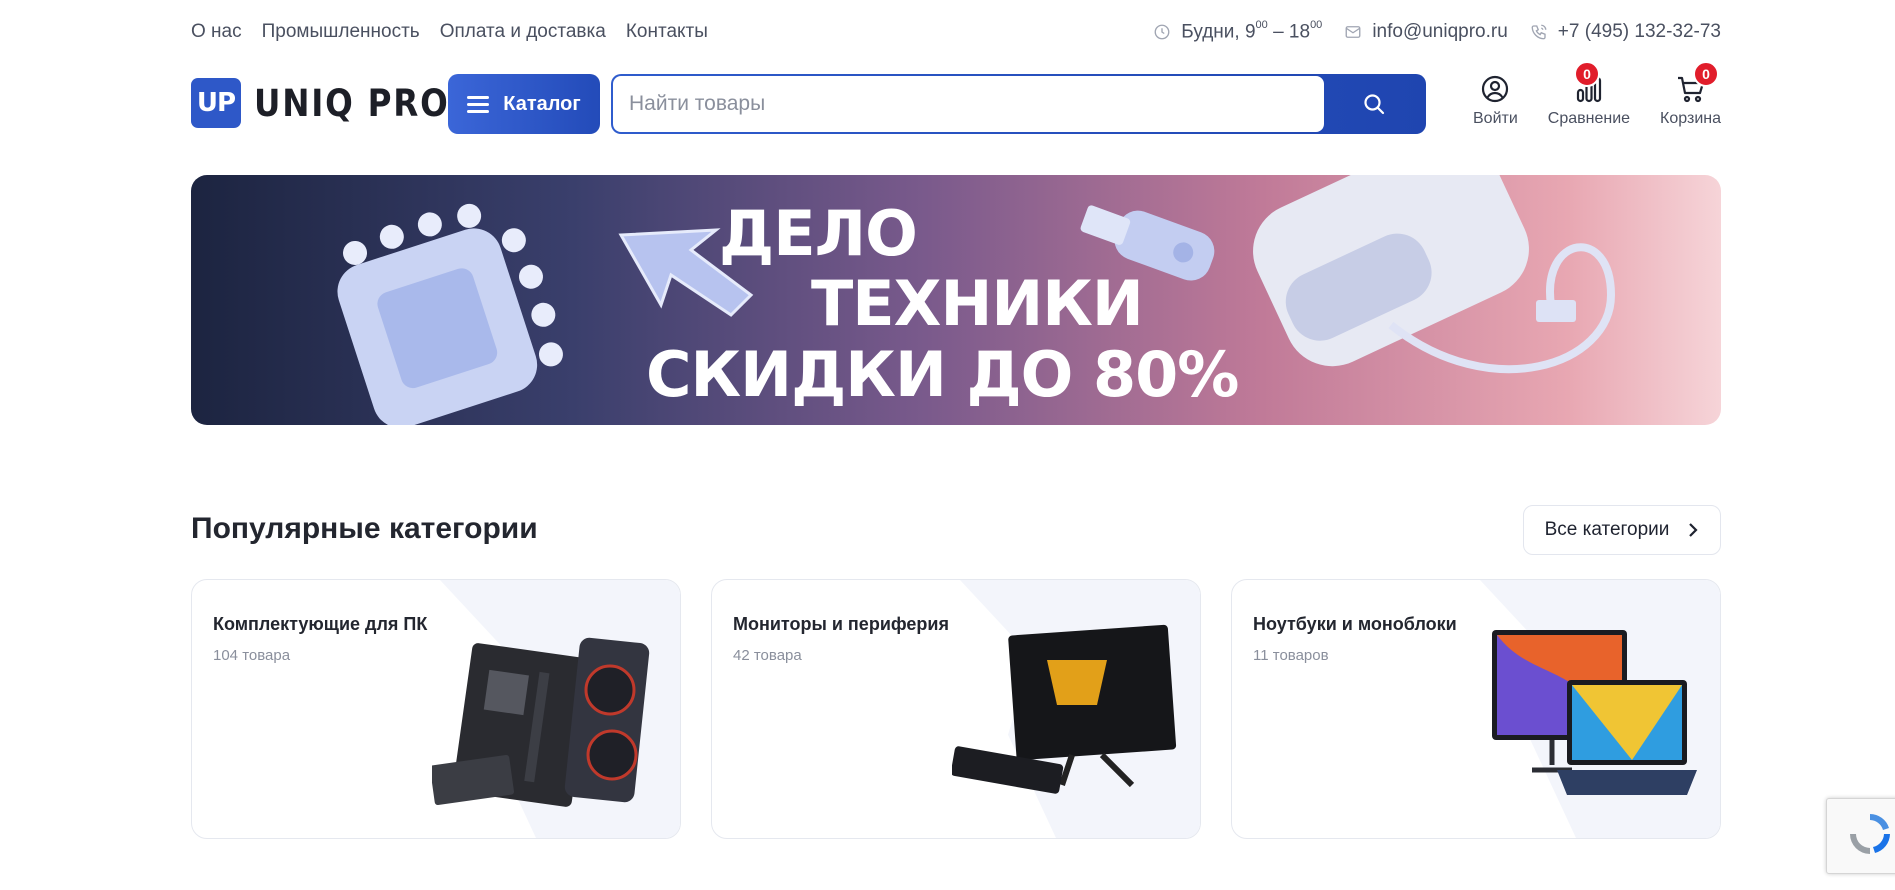 Image resolution: width=1895 pixels, height=890 pixels. I want to click on logo: UP UNIQ PRO, so click(333, 103).